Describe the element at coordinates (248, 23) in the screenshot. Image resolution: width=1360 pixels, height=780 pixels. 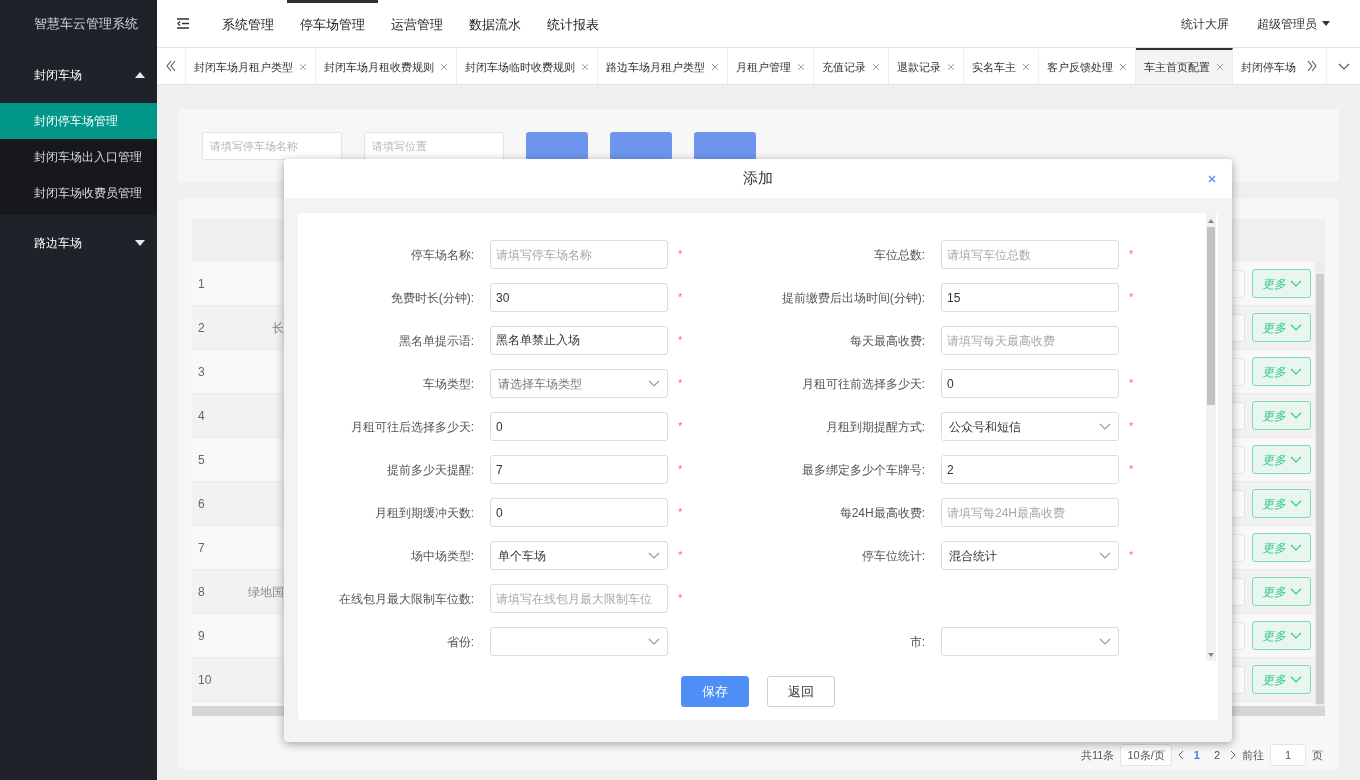
I see `top-menu-item: 系统管理` at that location.